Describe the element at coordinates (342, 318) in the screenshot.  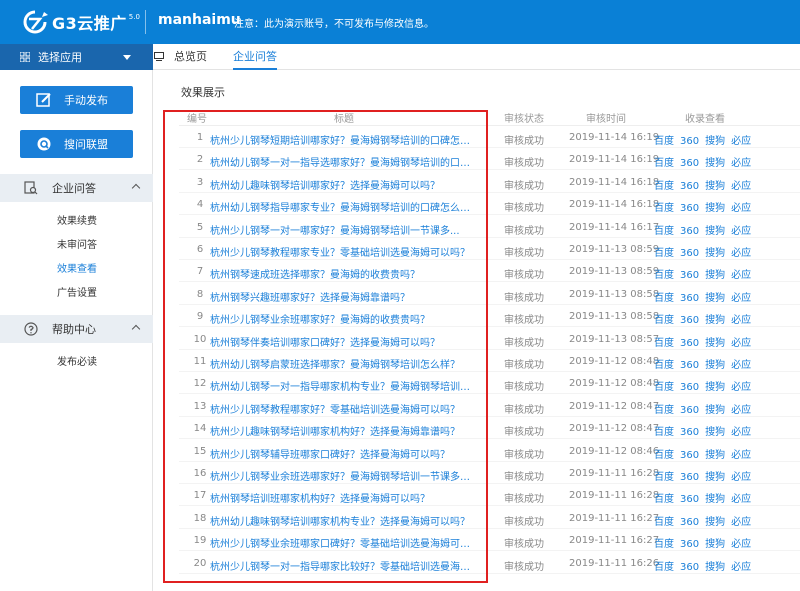
I see `row-title-link: 杭州少儿钢琴业余班哪家好？曼海姆的收费贵吗？` at that location.